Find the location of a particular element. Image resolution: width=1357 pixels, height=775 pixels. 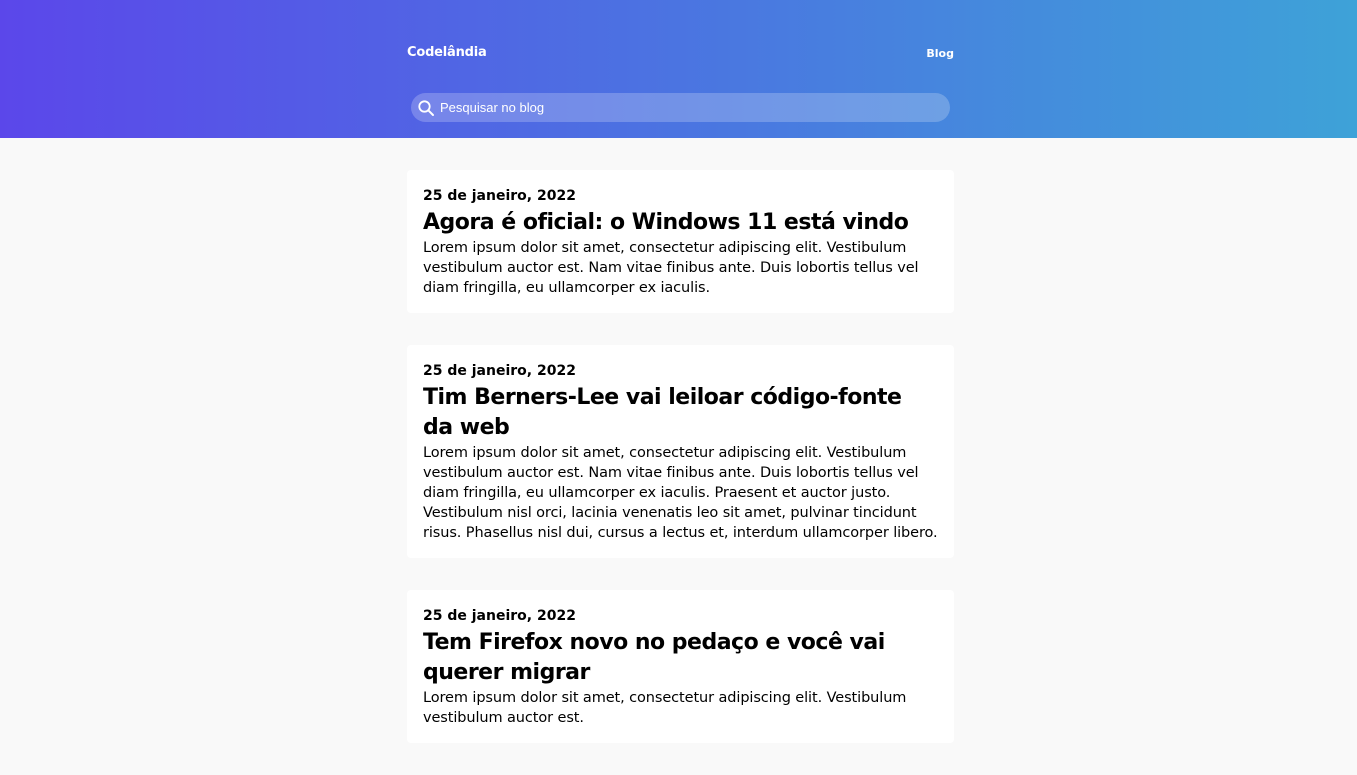

header-container: Codelândia Blog is located at coordinates (680, 69).